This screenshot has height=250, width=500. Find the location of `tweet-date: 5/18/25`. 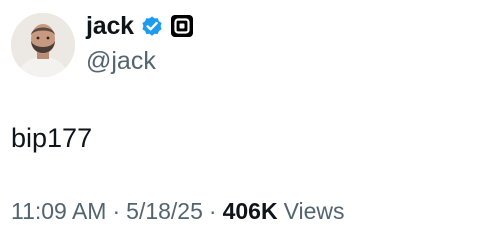

tweet-date: 5/18/25 is located at coordinates (164, 211).